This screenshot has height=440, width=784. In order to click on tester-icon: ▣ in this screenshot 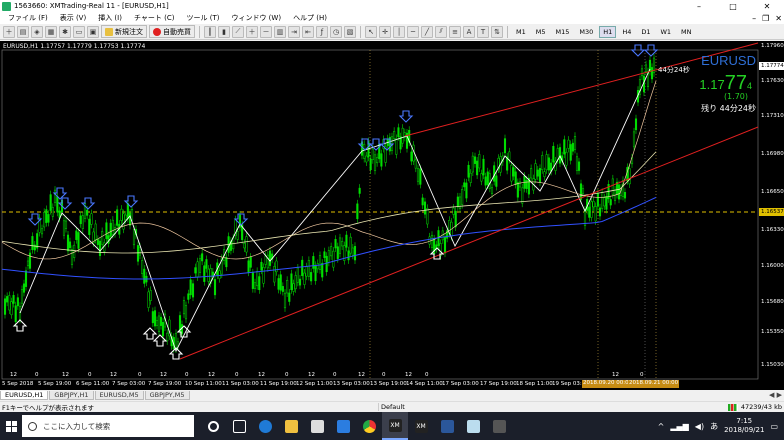, I will do `click(93, 31)`.